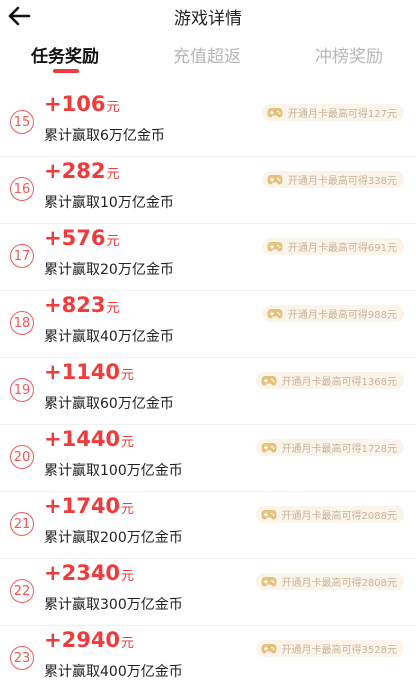 The height and width of the screenshot is (692, 416). I want to click on reward-row: 23 +2940元累计赢取400万亿金币 开通月卡最高可得3528元, so click(208, 659).